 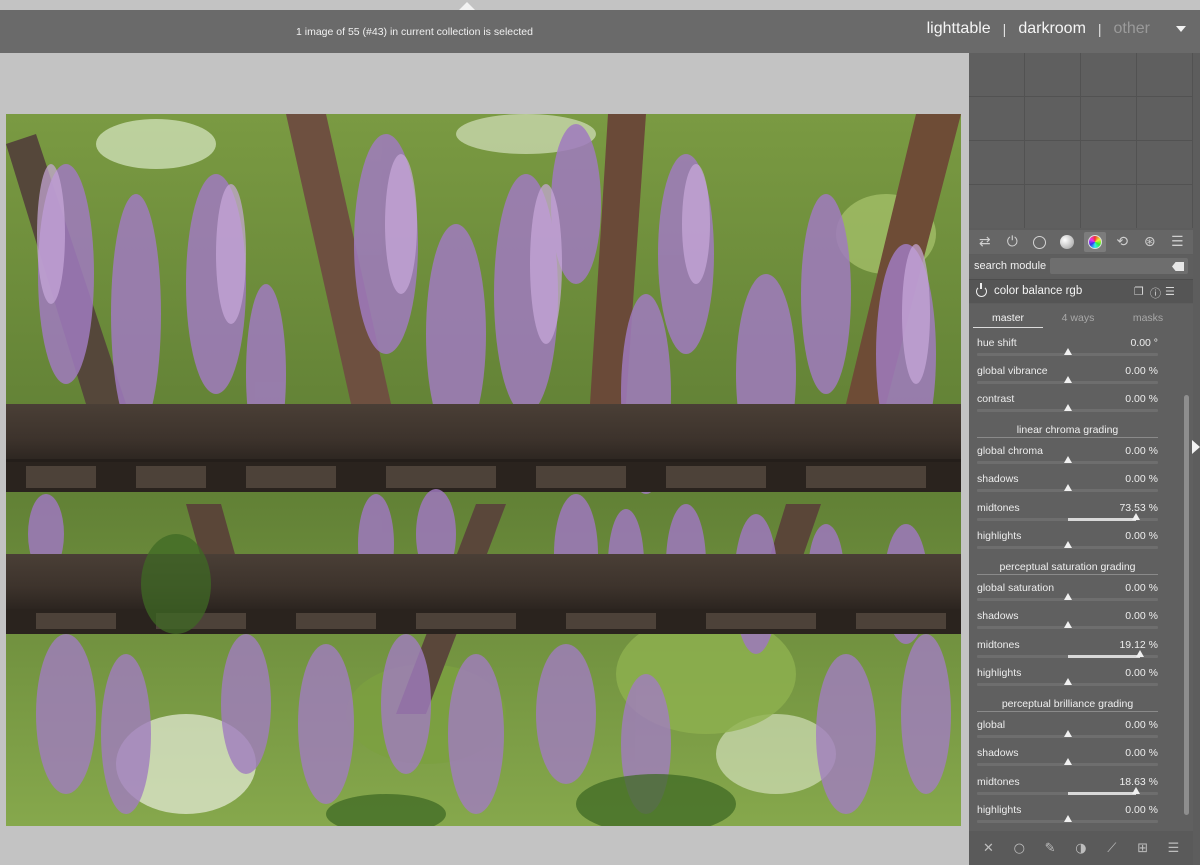 What do you see at coordinates (1008, 319) in the screenshot?
I see `tab-master: master` at bounding box center [1008, 319].